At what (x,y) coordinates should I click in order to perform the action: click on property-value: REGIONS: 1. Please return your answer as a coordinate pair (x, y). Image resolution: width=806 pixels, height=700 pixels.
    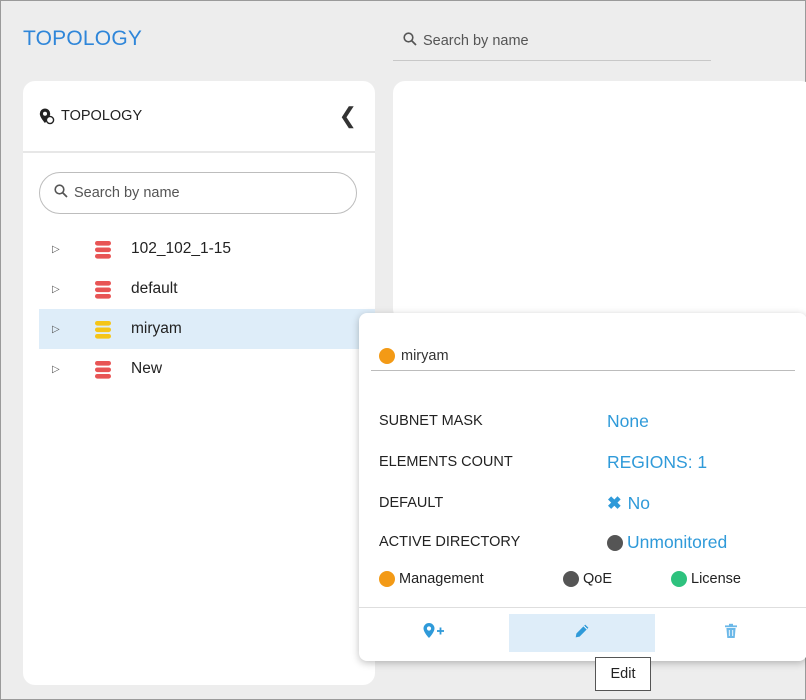
    Looking at the image, I should click on (657, 462).